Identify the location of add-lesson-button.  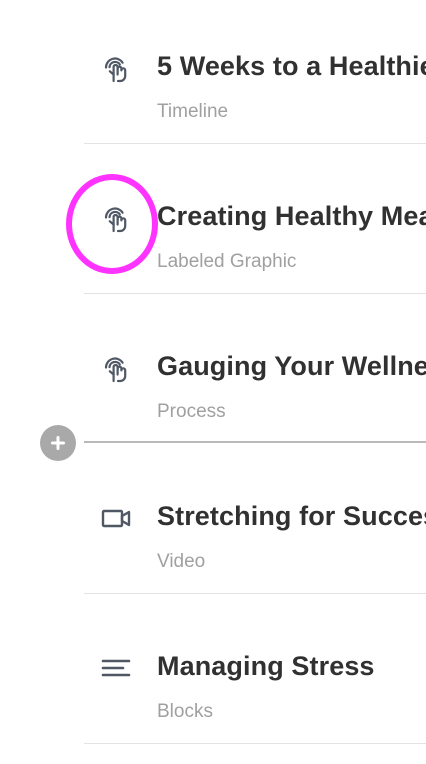
(58, 443).